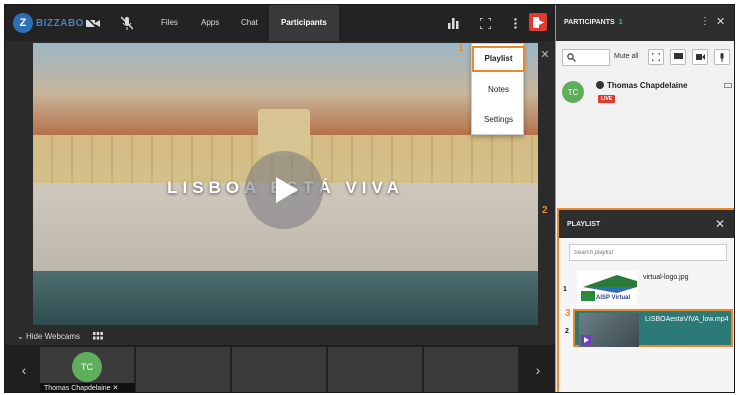  I want to click on mic-off-icon: ✕, so click(115, 388).